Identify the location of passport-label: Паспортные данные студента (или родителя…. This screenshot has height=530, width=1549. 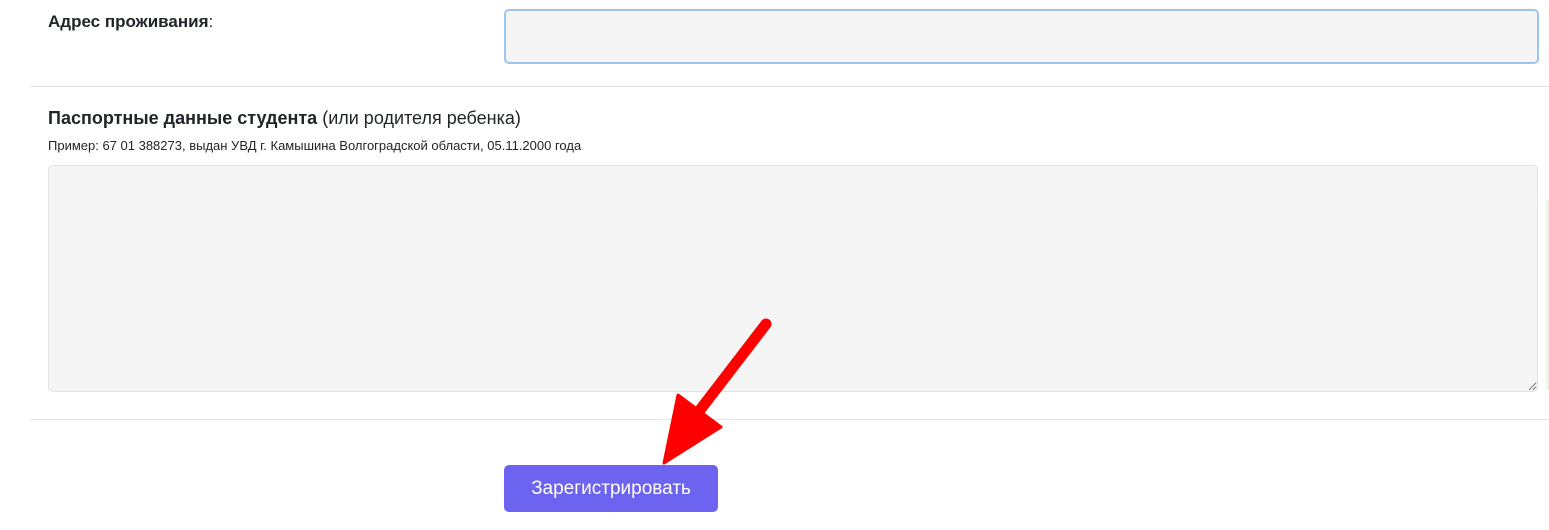
(284, 118).